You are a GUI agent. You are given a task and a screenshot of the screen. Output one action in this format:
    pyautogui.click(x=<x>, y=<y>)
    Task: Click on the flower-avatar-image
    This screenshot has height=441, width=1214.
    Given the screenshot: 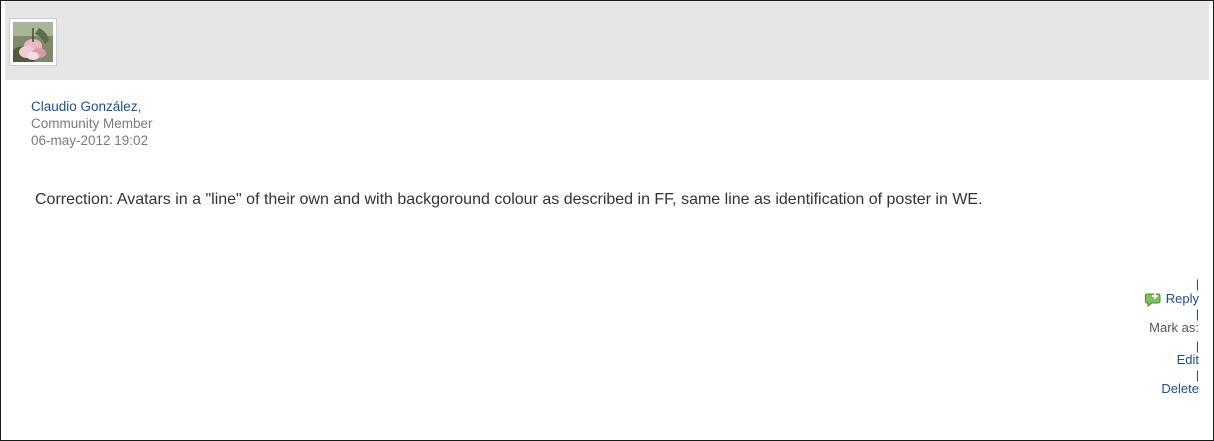 What is the action you would take?
    pyautogui.click(x=33, y=42)
    